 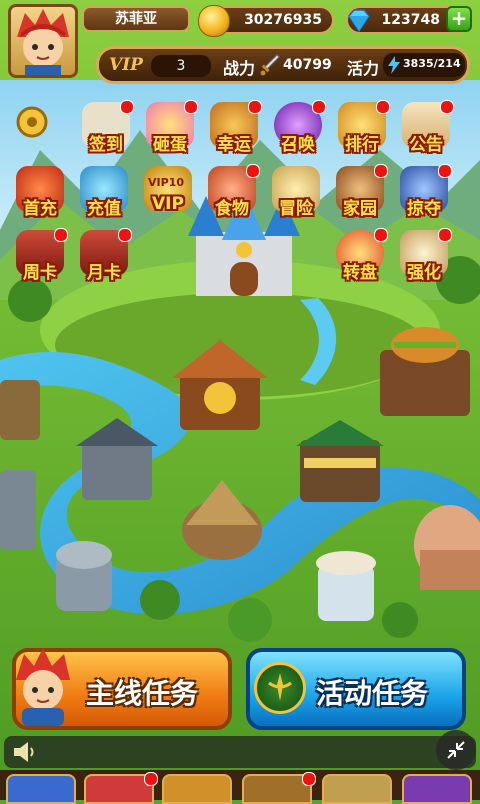 I want to click on gold-coin-icon, so click(x=214, y=21).